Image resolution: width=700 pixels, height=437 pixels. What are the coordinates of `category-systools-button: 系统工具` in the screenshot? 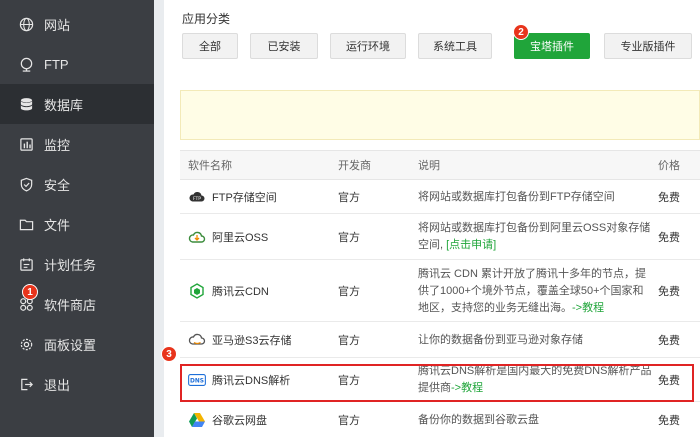 It's located at (455, 46).